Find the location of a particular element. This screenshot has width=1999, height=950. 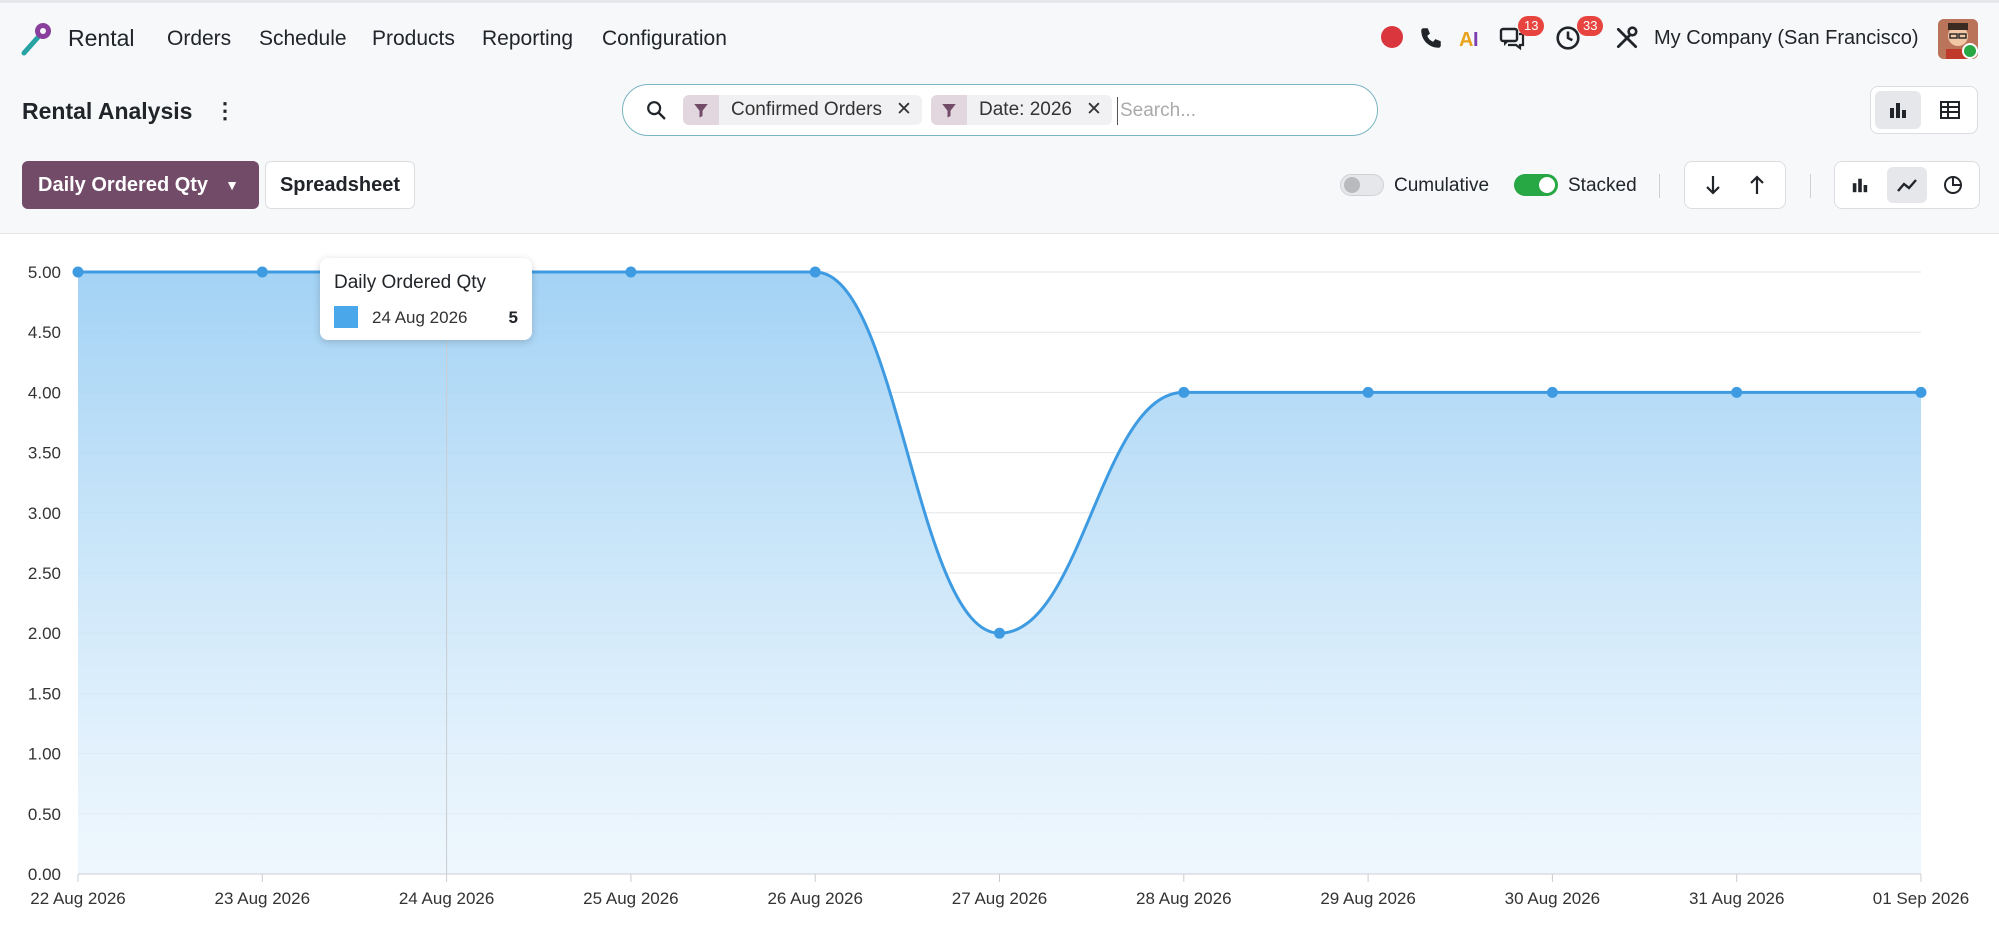

tooltip-label: 24 Aug 2026 is located at coordinates (420, 317).